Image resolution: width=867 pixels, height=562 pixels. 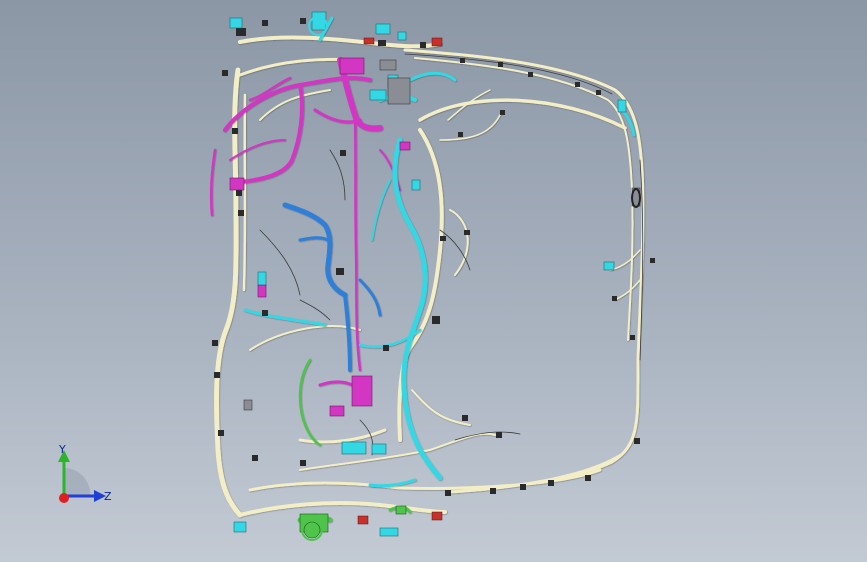 What do you see at coordinates (64, 498) in the screenshot?
I see `x-axis-dot` at bounding box center [64, 498].